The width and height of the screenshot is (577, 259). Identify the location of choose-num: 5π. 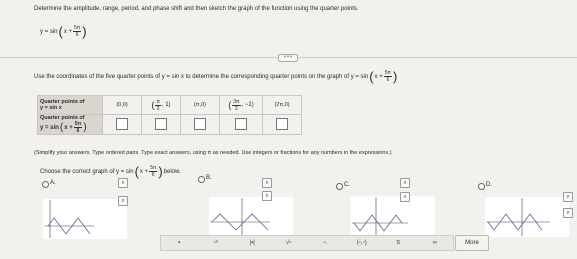
(153, 168).